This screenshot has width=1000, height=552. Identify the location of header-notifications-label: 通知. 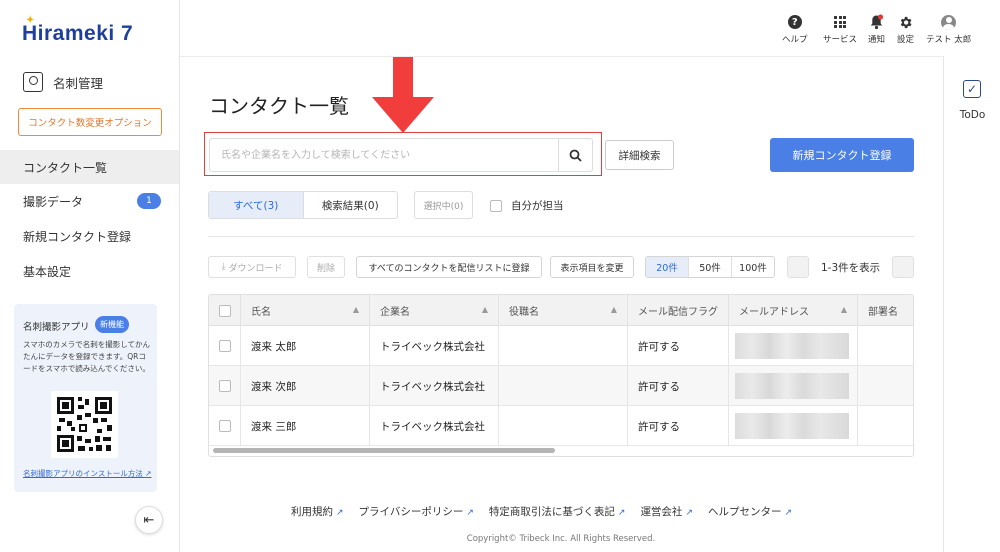
(877, 40).